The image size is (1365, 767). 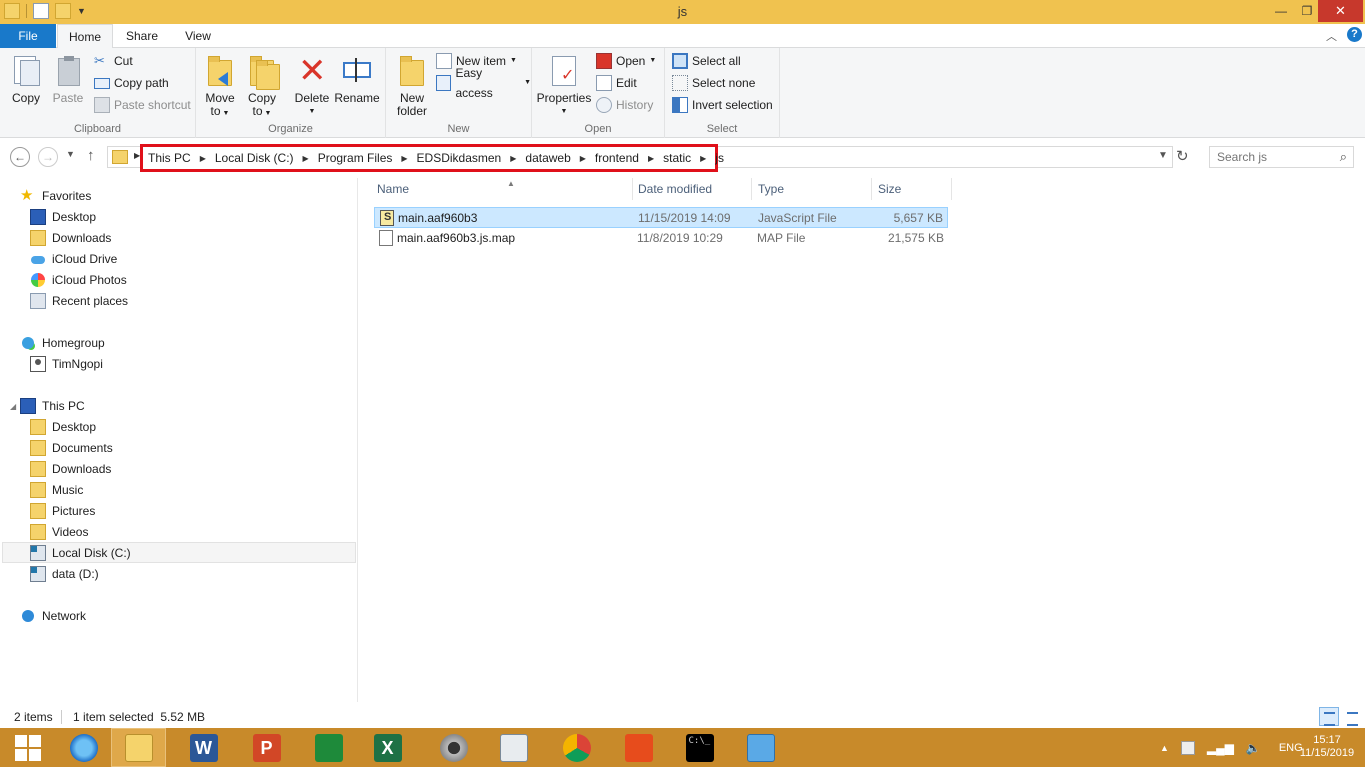 I want to click on select-all-button: Select all, so click(x=706, y=61).